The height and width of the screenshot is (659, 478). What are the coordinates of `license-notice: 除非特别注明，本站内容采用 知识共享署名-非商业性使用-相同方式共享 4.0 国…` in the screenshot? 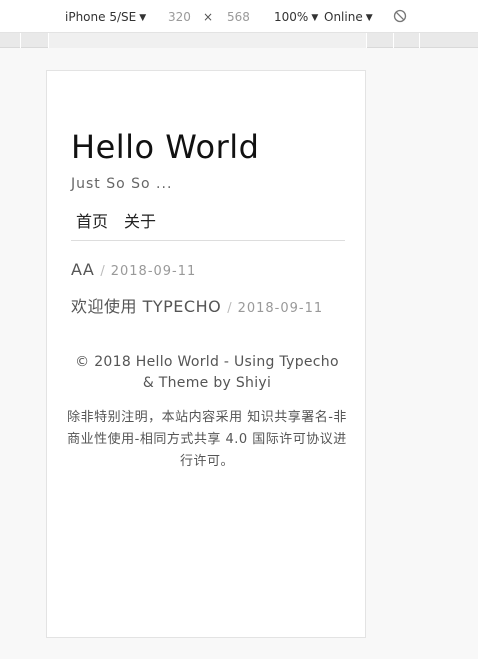 It's located at (207, 439).